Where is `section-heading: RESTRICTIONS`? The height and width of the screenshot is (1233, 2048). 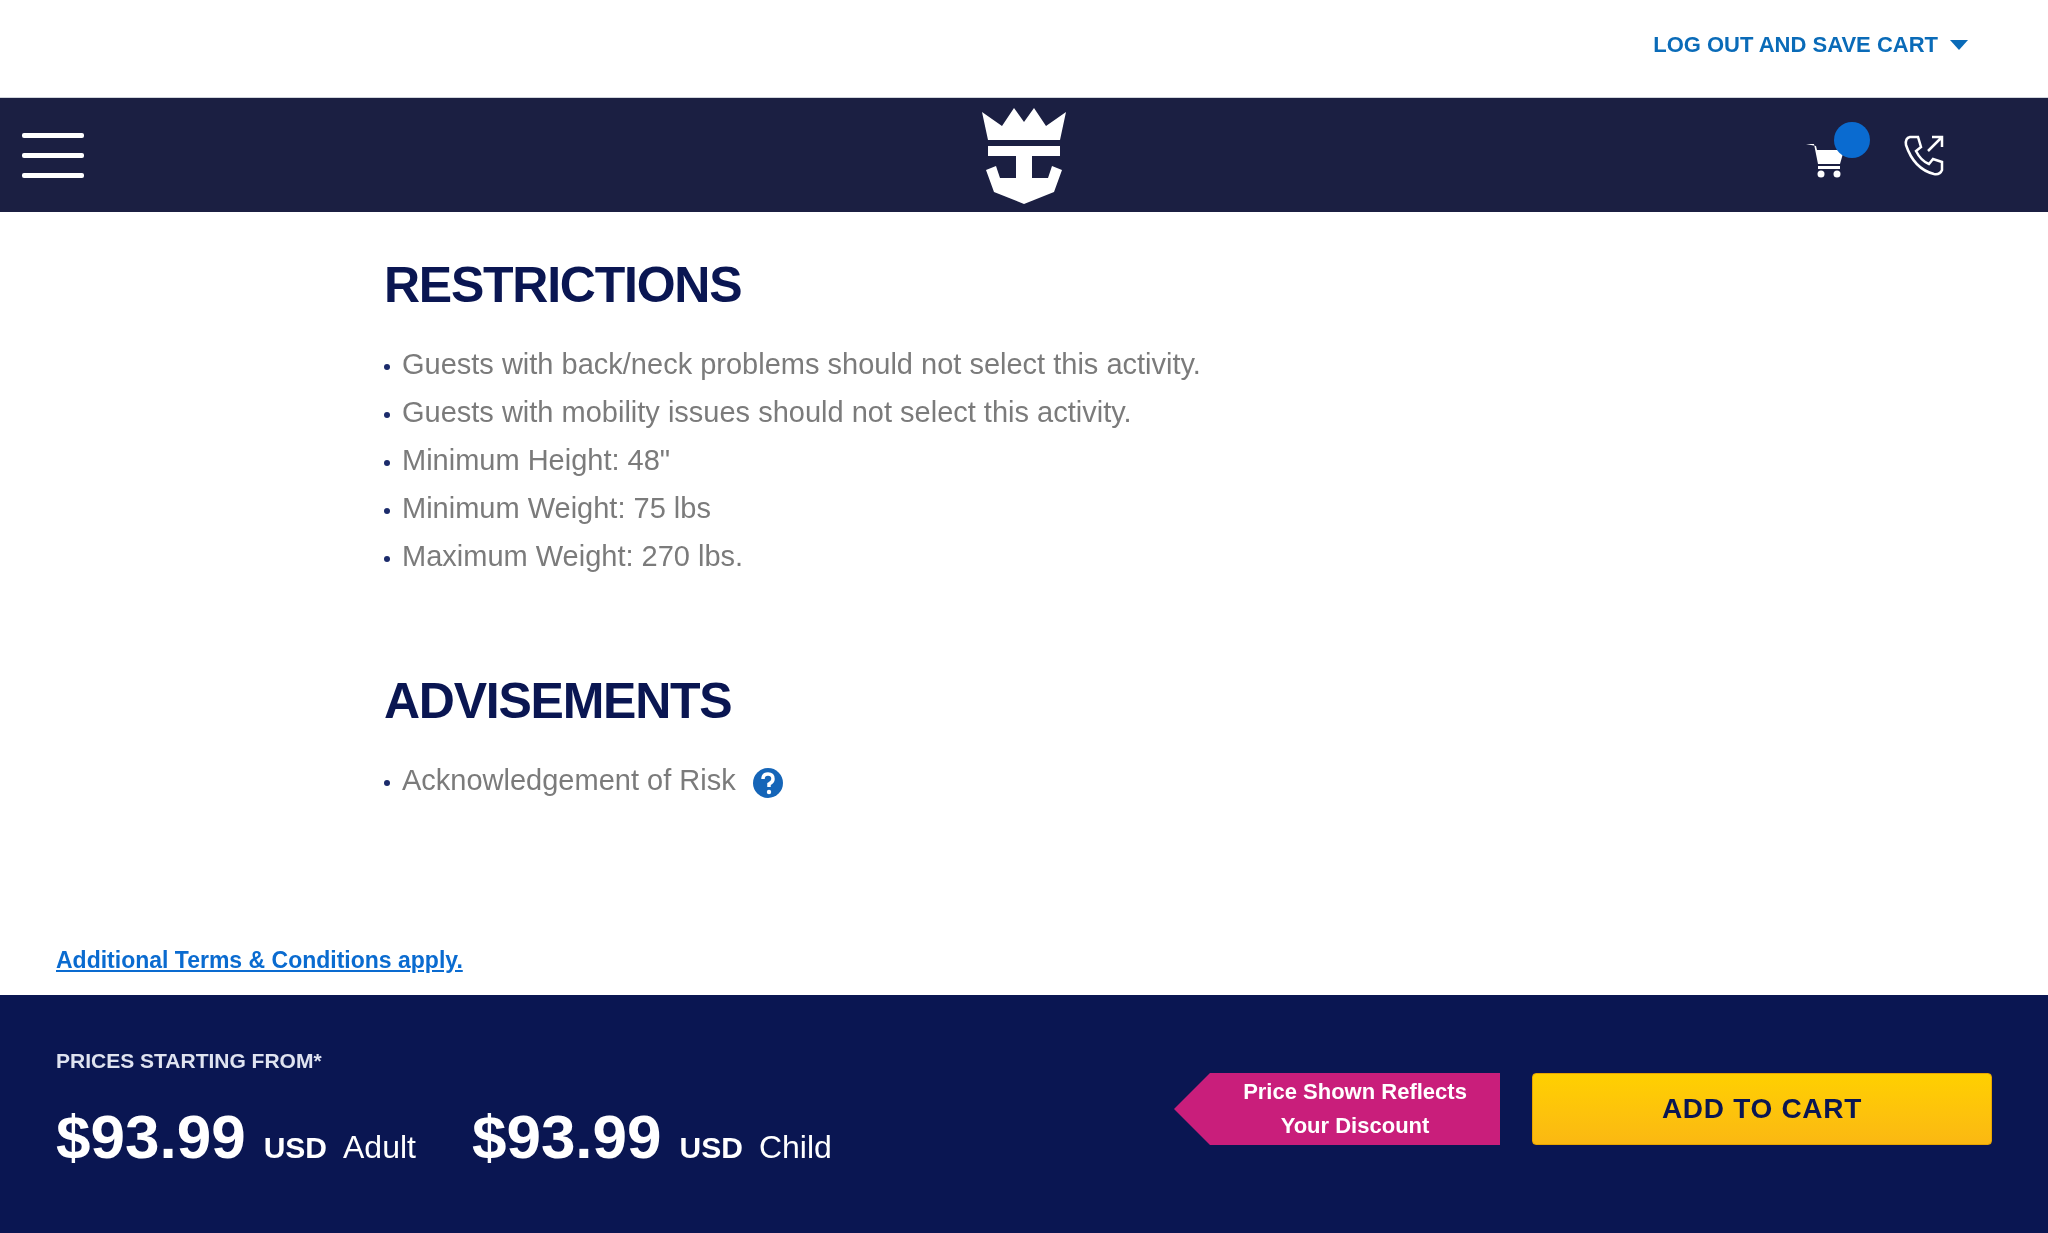
section-heading: RESTRICTIONS is located at coordinates (563, 285).